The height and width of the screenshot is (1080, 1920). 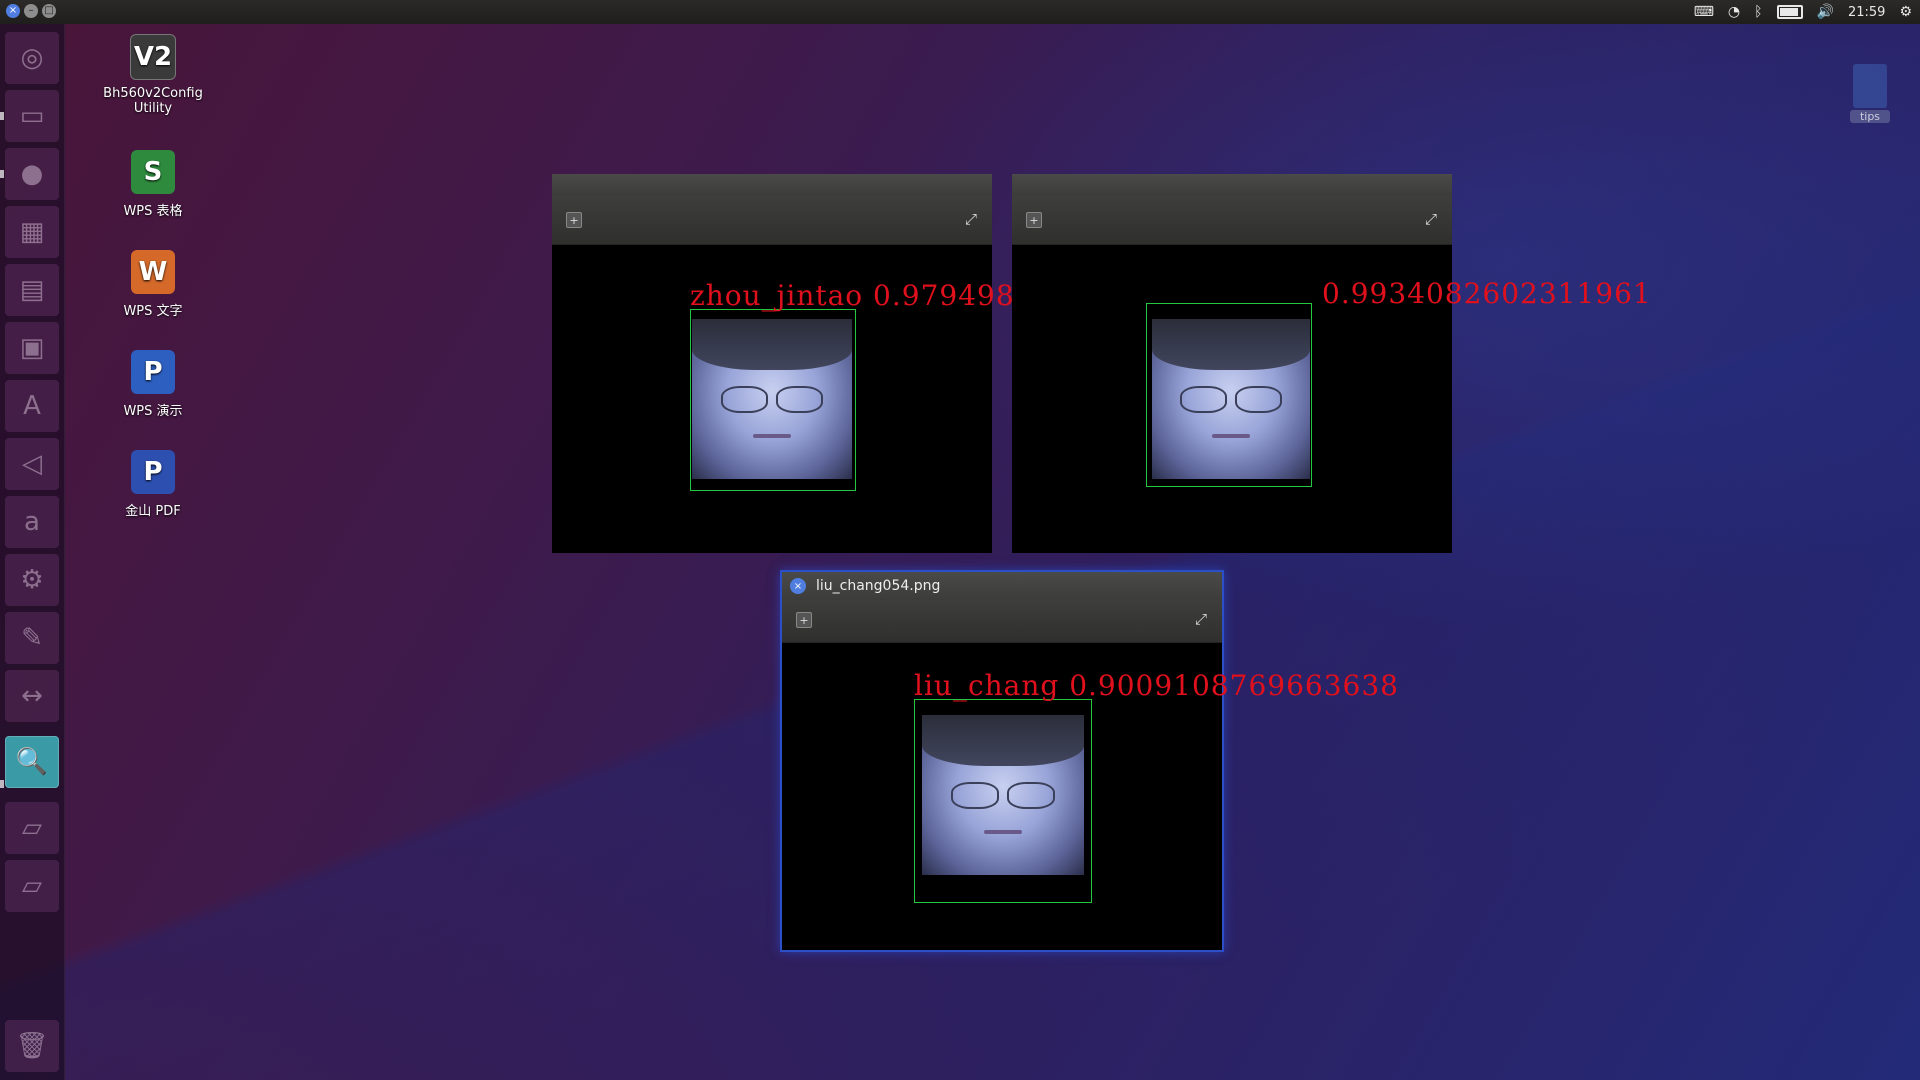 I want to click on writer-icon: ▤, so click(x=32, y=290).